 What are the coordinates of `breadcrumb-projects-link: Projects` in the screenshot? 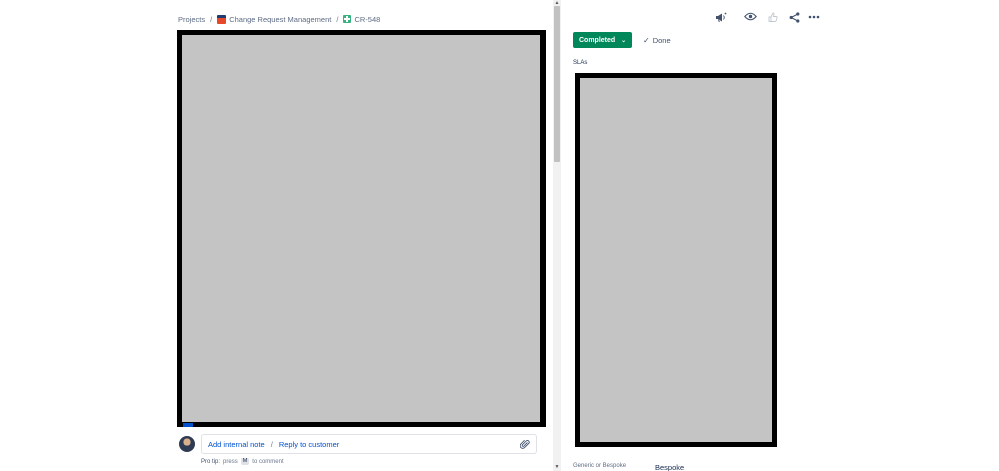 It's located at (191, 19).